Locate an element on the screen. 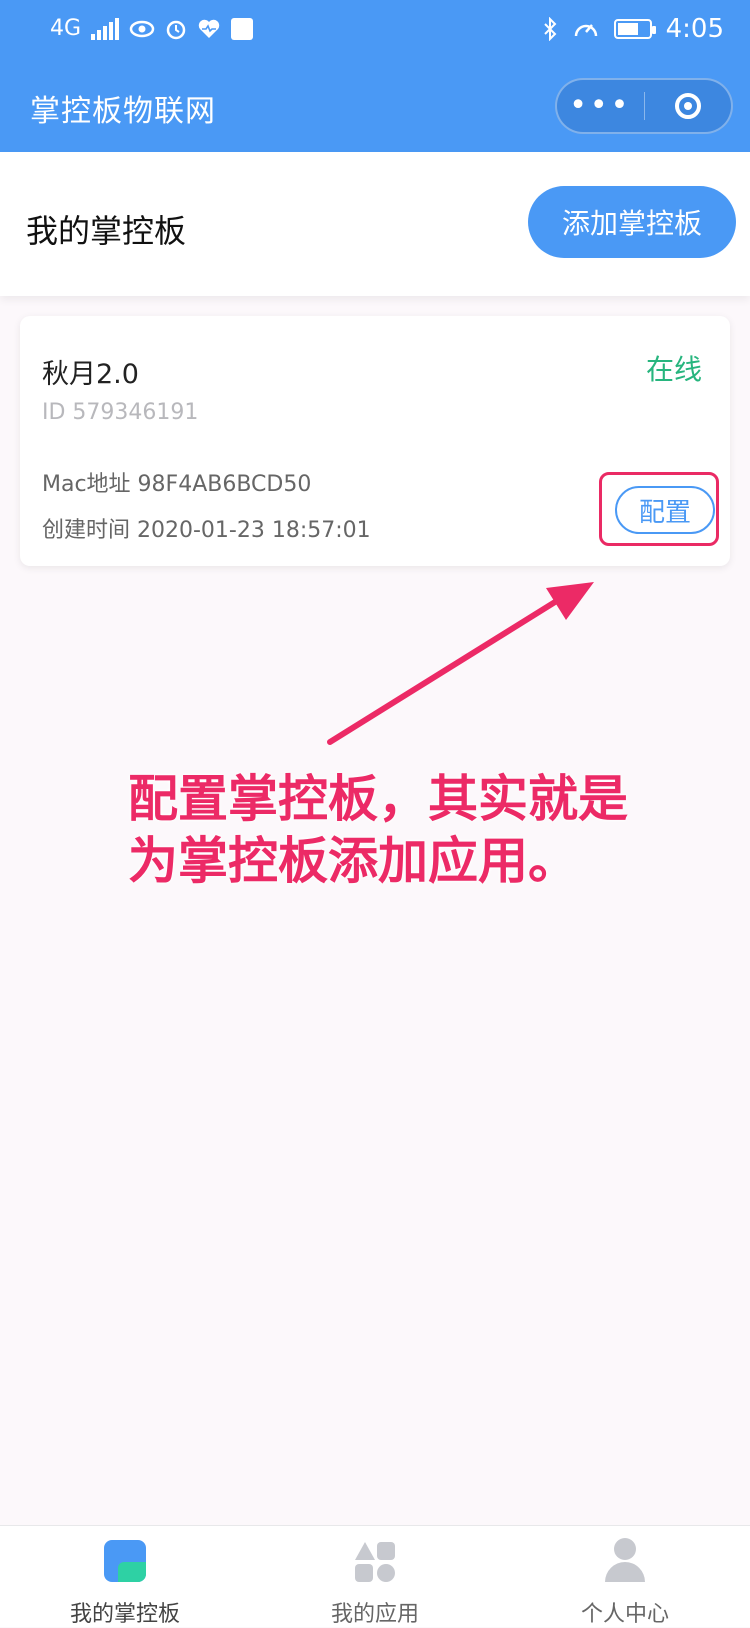 The height and width of the screenshot is (1628, 750). tab-my-boards: 我的掌控板 is located at coordinates (125, 1576).